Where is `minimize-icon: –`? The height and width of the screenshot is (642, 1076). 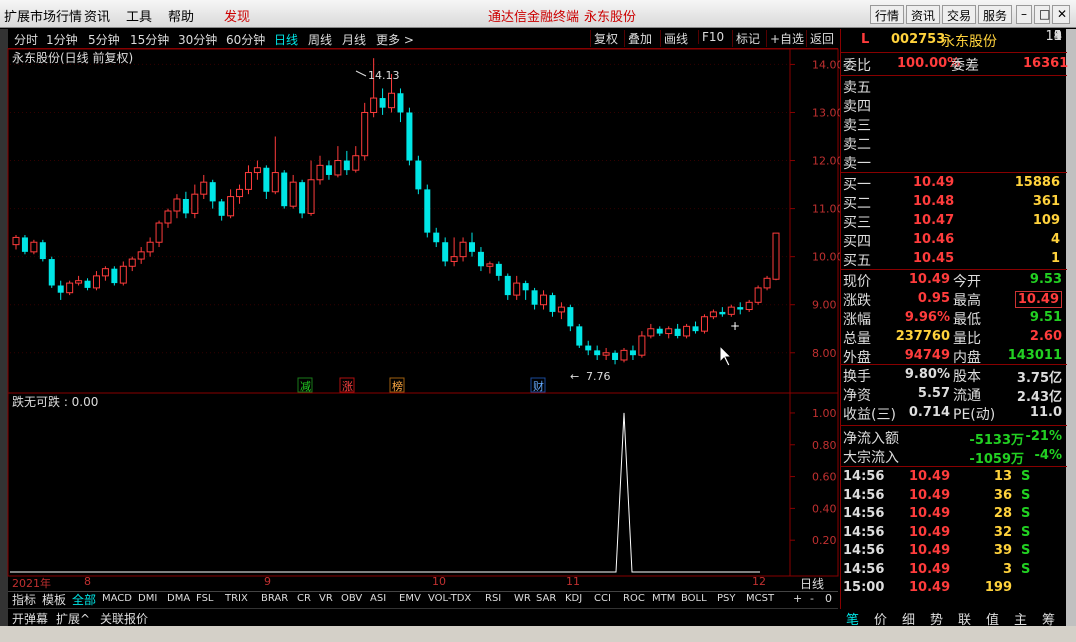
minimize-icon: – is located at coordinates (1024, 14).